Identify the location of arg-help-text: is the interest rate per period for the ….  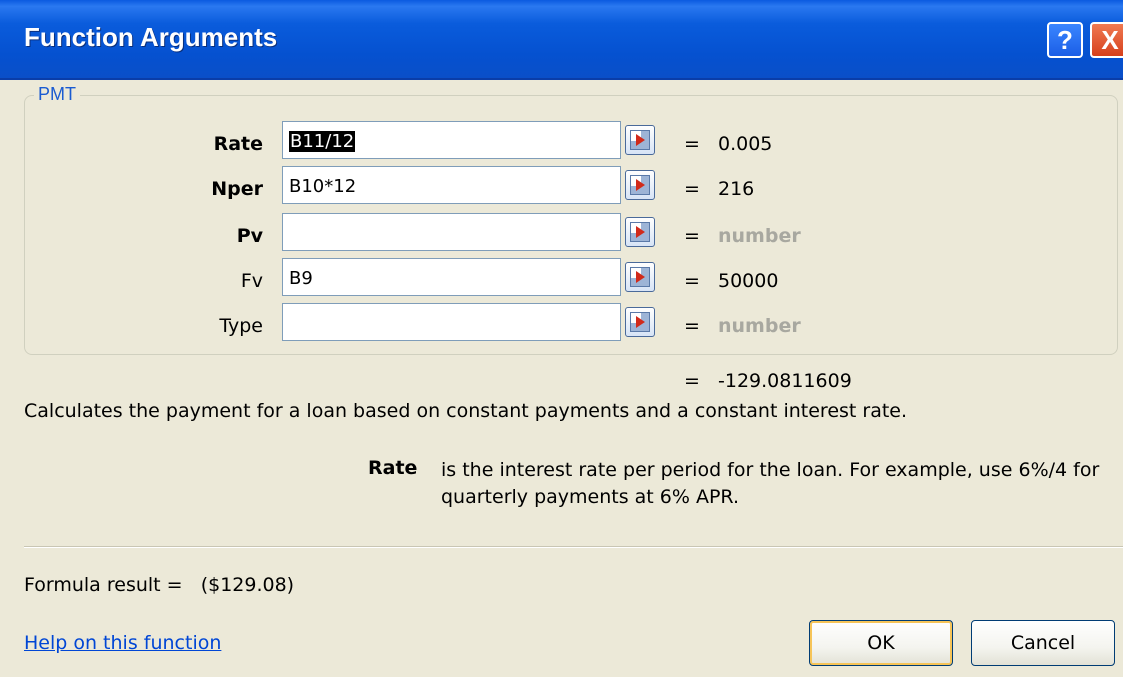
(770, 483).